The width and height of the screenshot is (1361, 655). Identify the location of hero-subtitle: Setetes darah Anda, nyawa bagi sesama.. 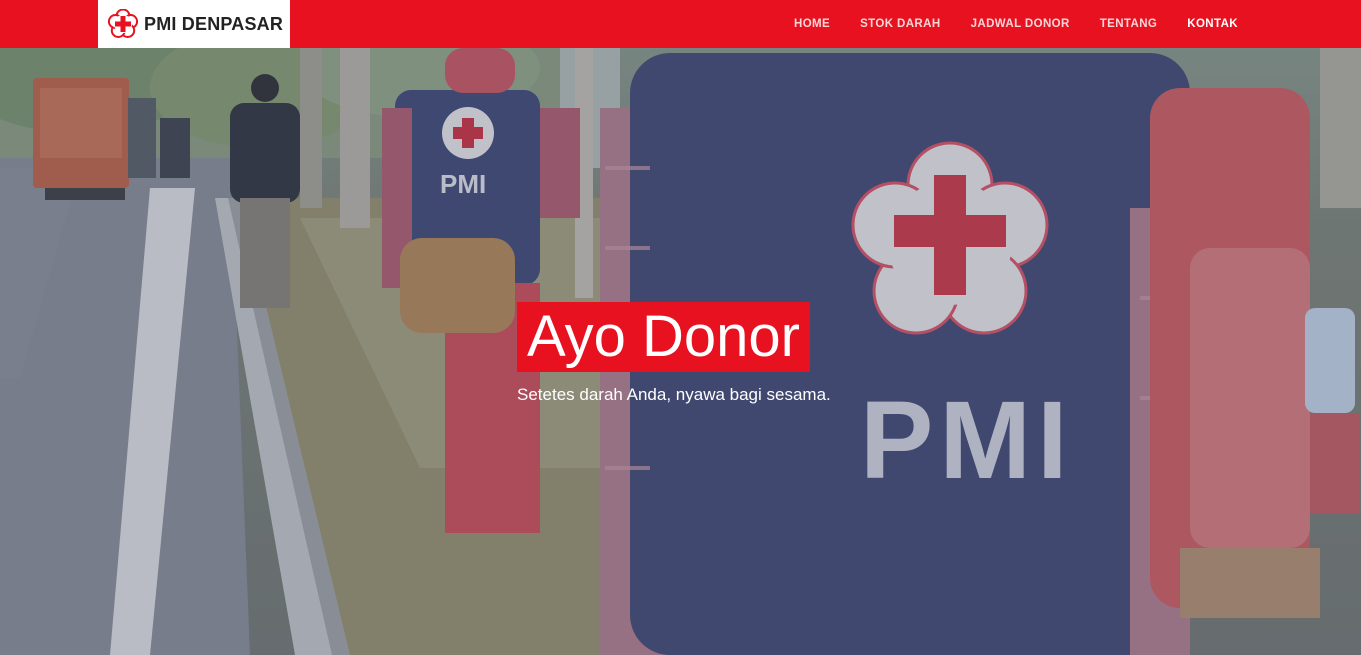
(674, 394).